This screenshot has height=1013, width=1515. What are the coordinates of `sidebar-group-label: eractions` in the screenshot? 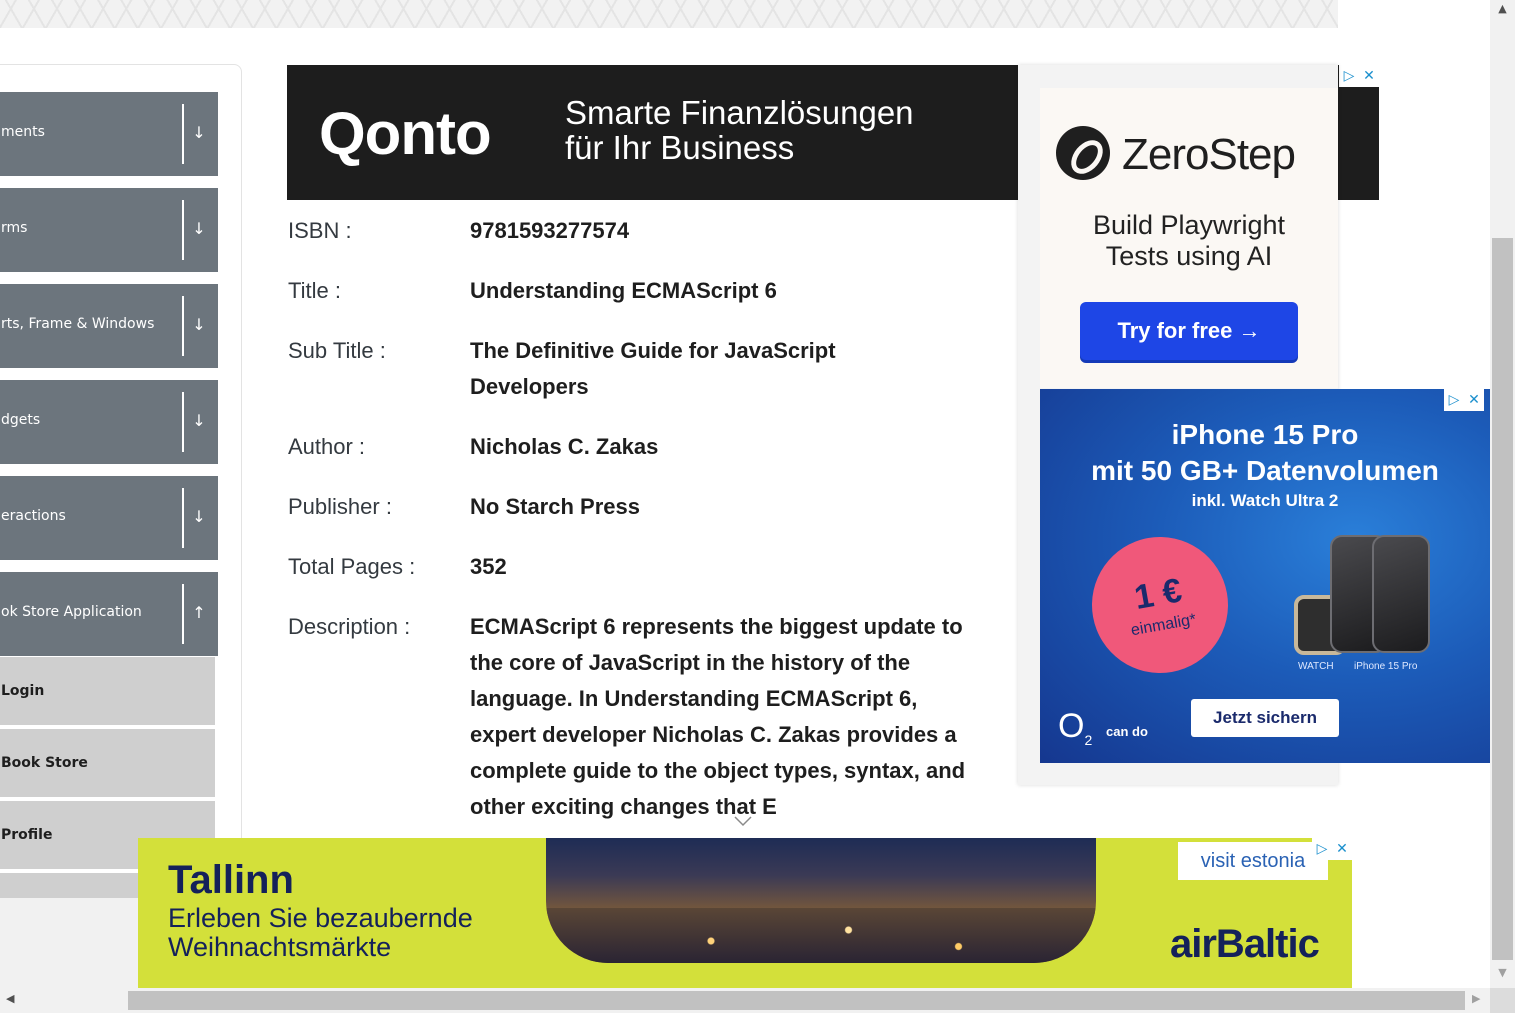 It's located at (33, 516).